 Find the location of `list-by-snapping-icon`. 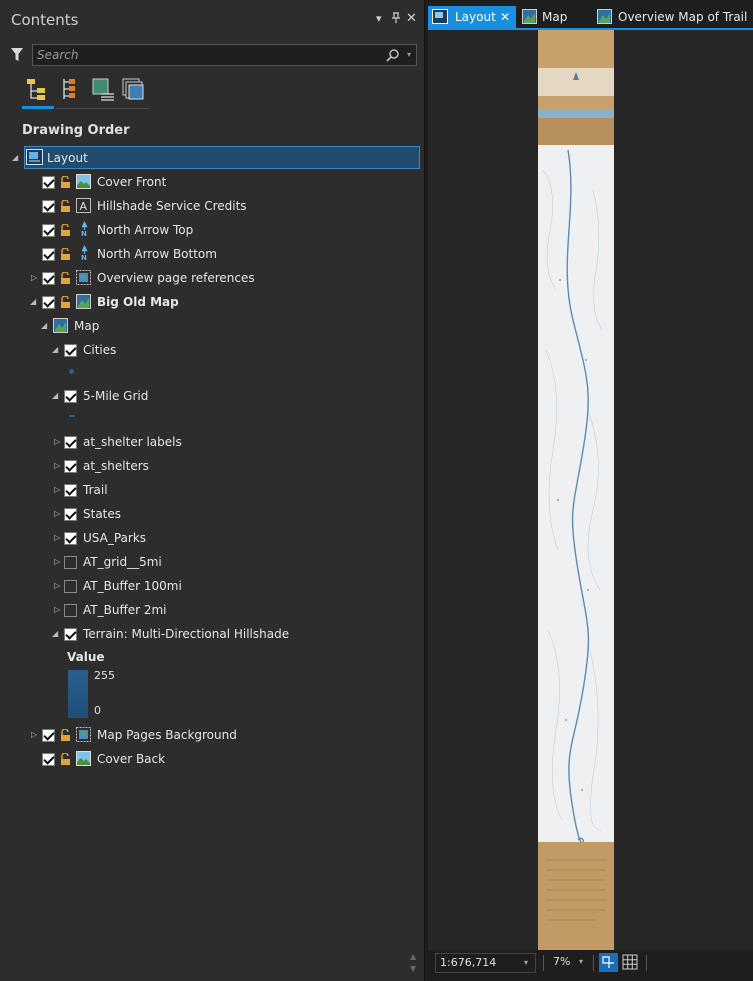

list-by-snapping-icon is located at coordinates (134, 90).